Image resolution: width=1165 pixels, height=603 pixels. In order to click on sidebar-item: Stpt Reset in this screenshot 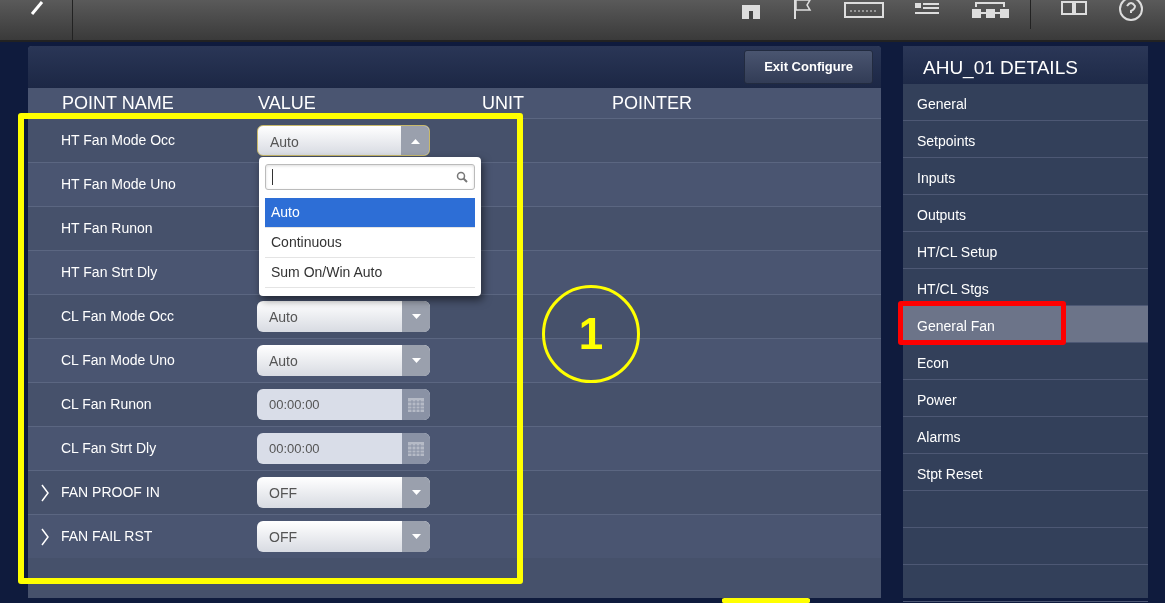, I will do `click(1025, 472)`.